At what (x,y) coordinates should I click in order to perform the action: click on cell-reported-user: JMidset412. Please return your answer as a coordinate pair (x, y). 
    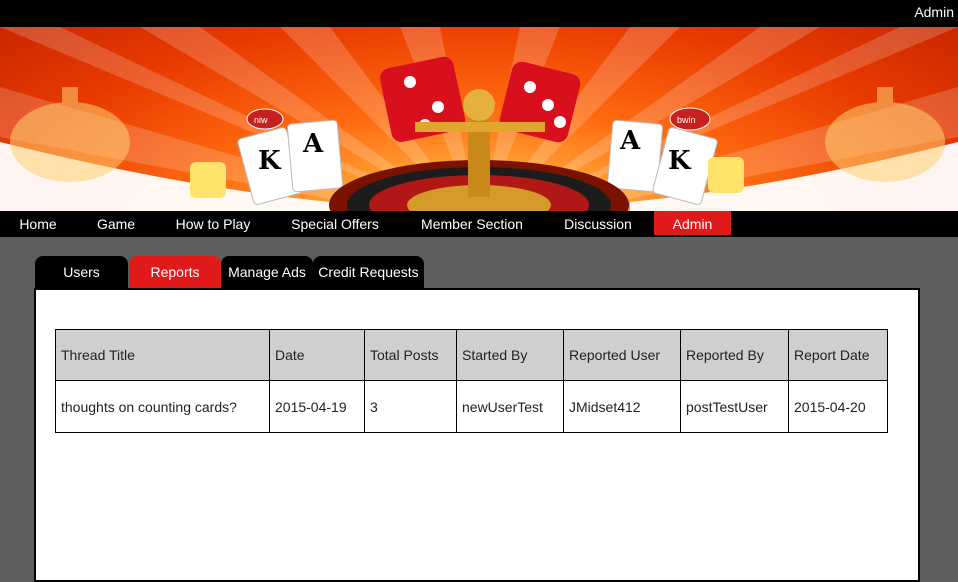
    Looking at the image, I should click on (622, 406).